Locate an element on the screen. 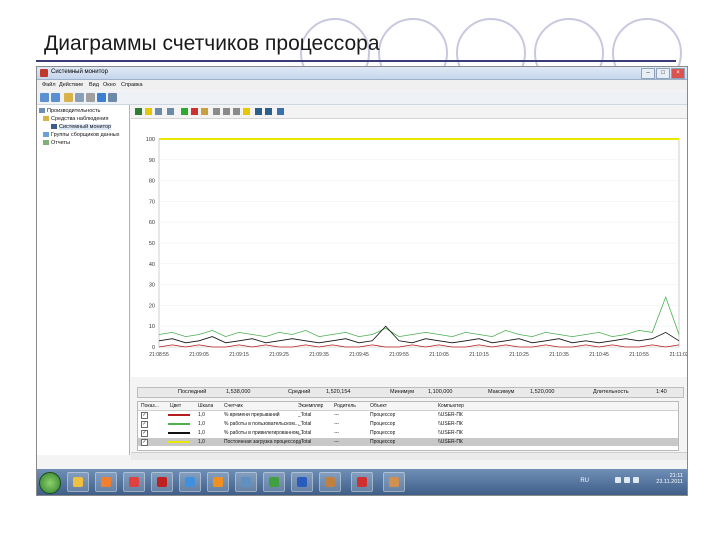 This screenshot has width=720, height=540. taskbar-app-explorer is located at coordinates (78, 482).